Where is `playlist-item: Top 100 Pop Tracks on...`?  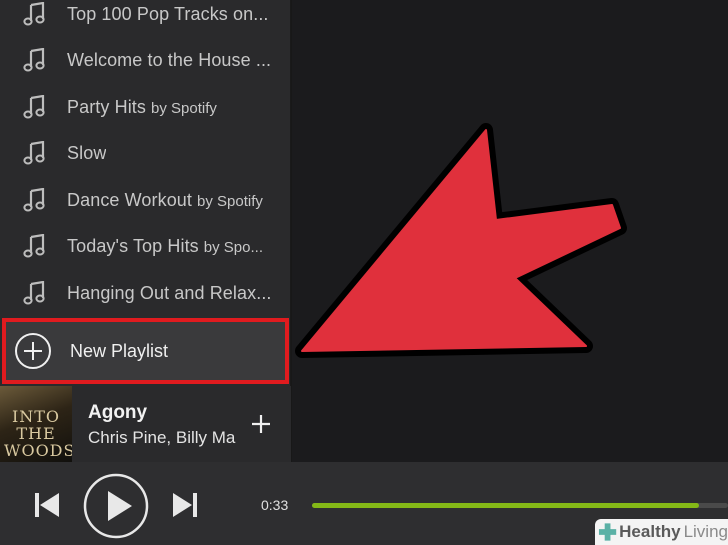 playlist-item: Top 100 Pop Tracks on... is located at coordinates (145, 18).